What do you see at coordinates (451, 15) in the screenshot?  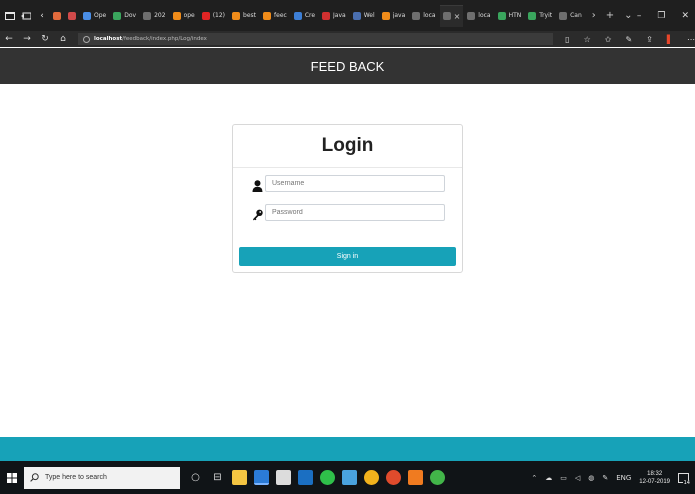 I see `browser-tab: ×` at bounding box center [451, 15].